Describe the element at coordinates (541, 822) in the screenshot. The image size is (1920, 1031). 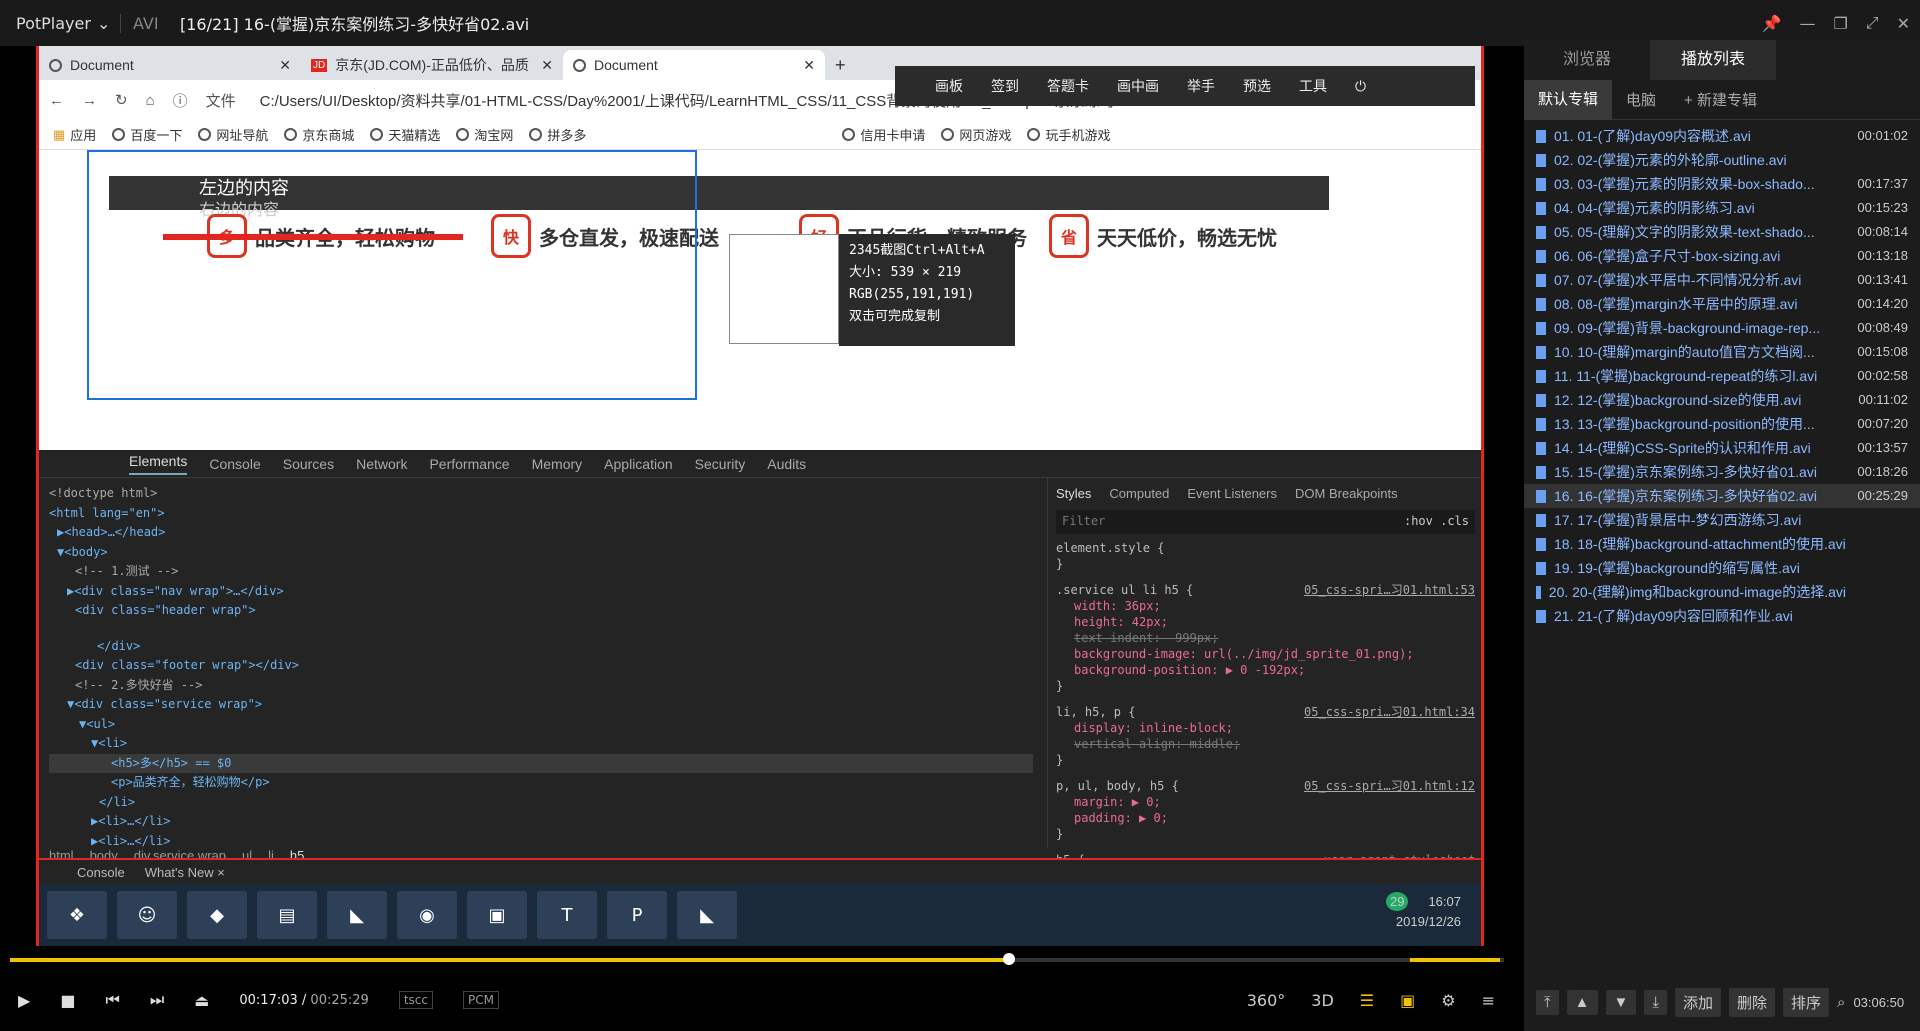
I see `dom-node: ▶<li>…</li>` at that location.